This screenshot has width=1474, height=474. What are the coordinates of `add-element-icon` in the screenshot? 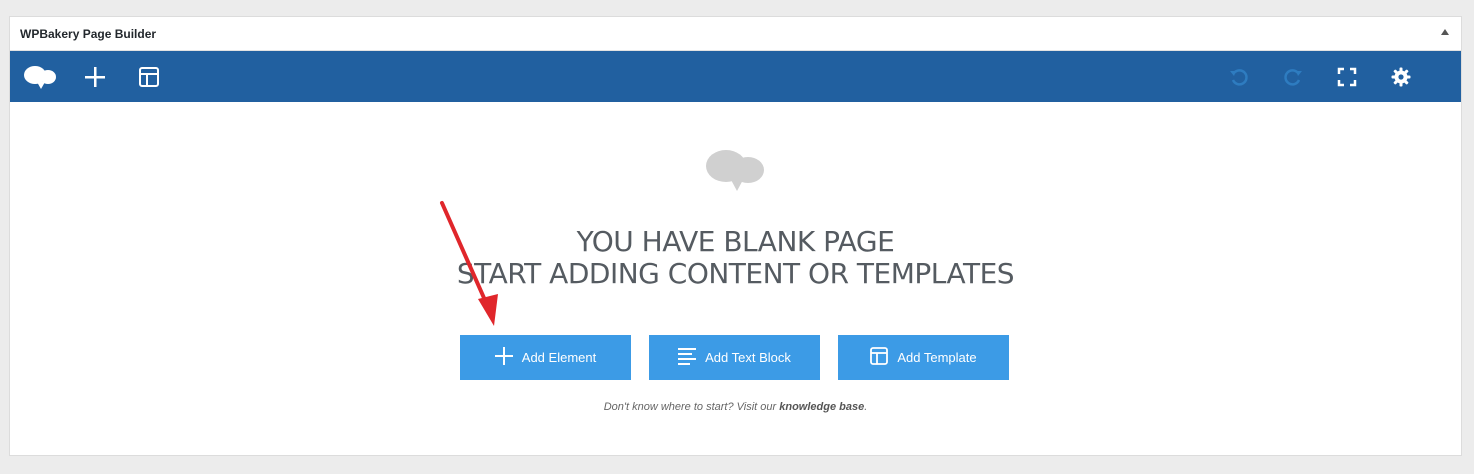 It's located at (95, 77).